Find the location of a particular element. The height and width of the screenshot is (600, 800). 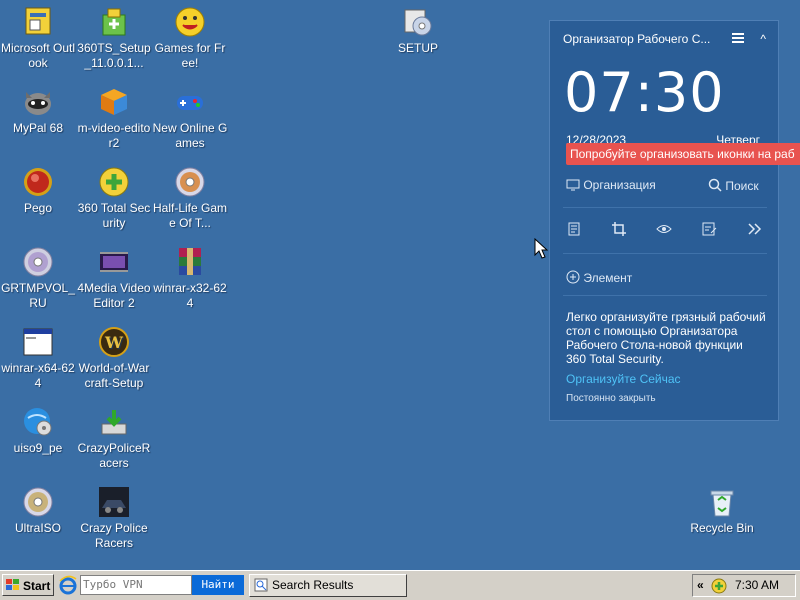

eye-icon is located at coordinates (665, 230).